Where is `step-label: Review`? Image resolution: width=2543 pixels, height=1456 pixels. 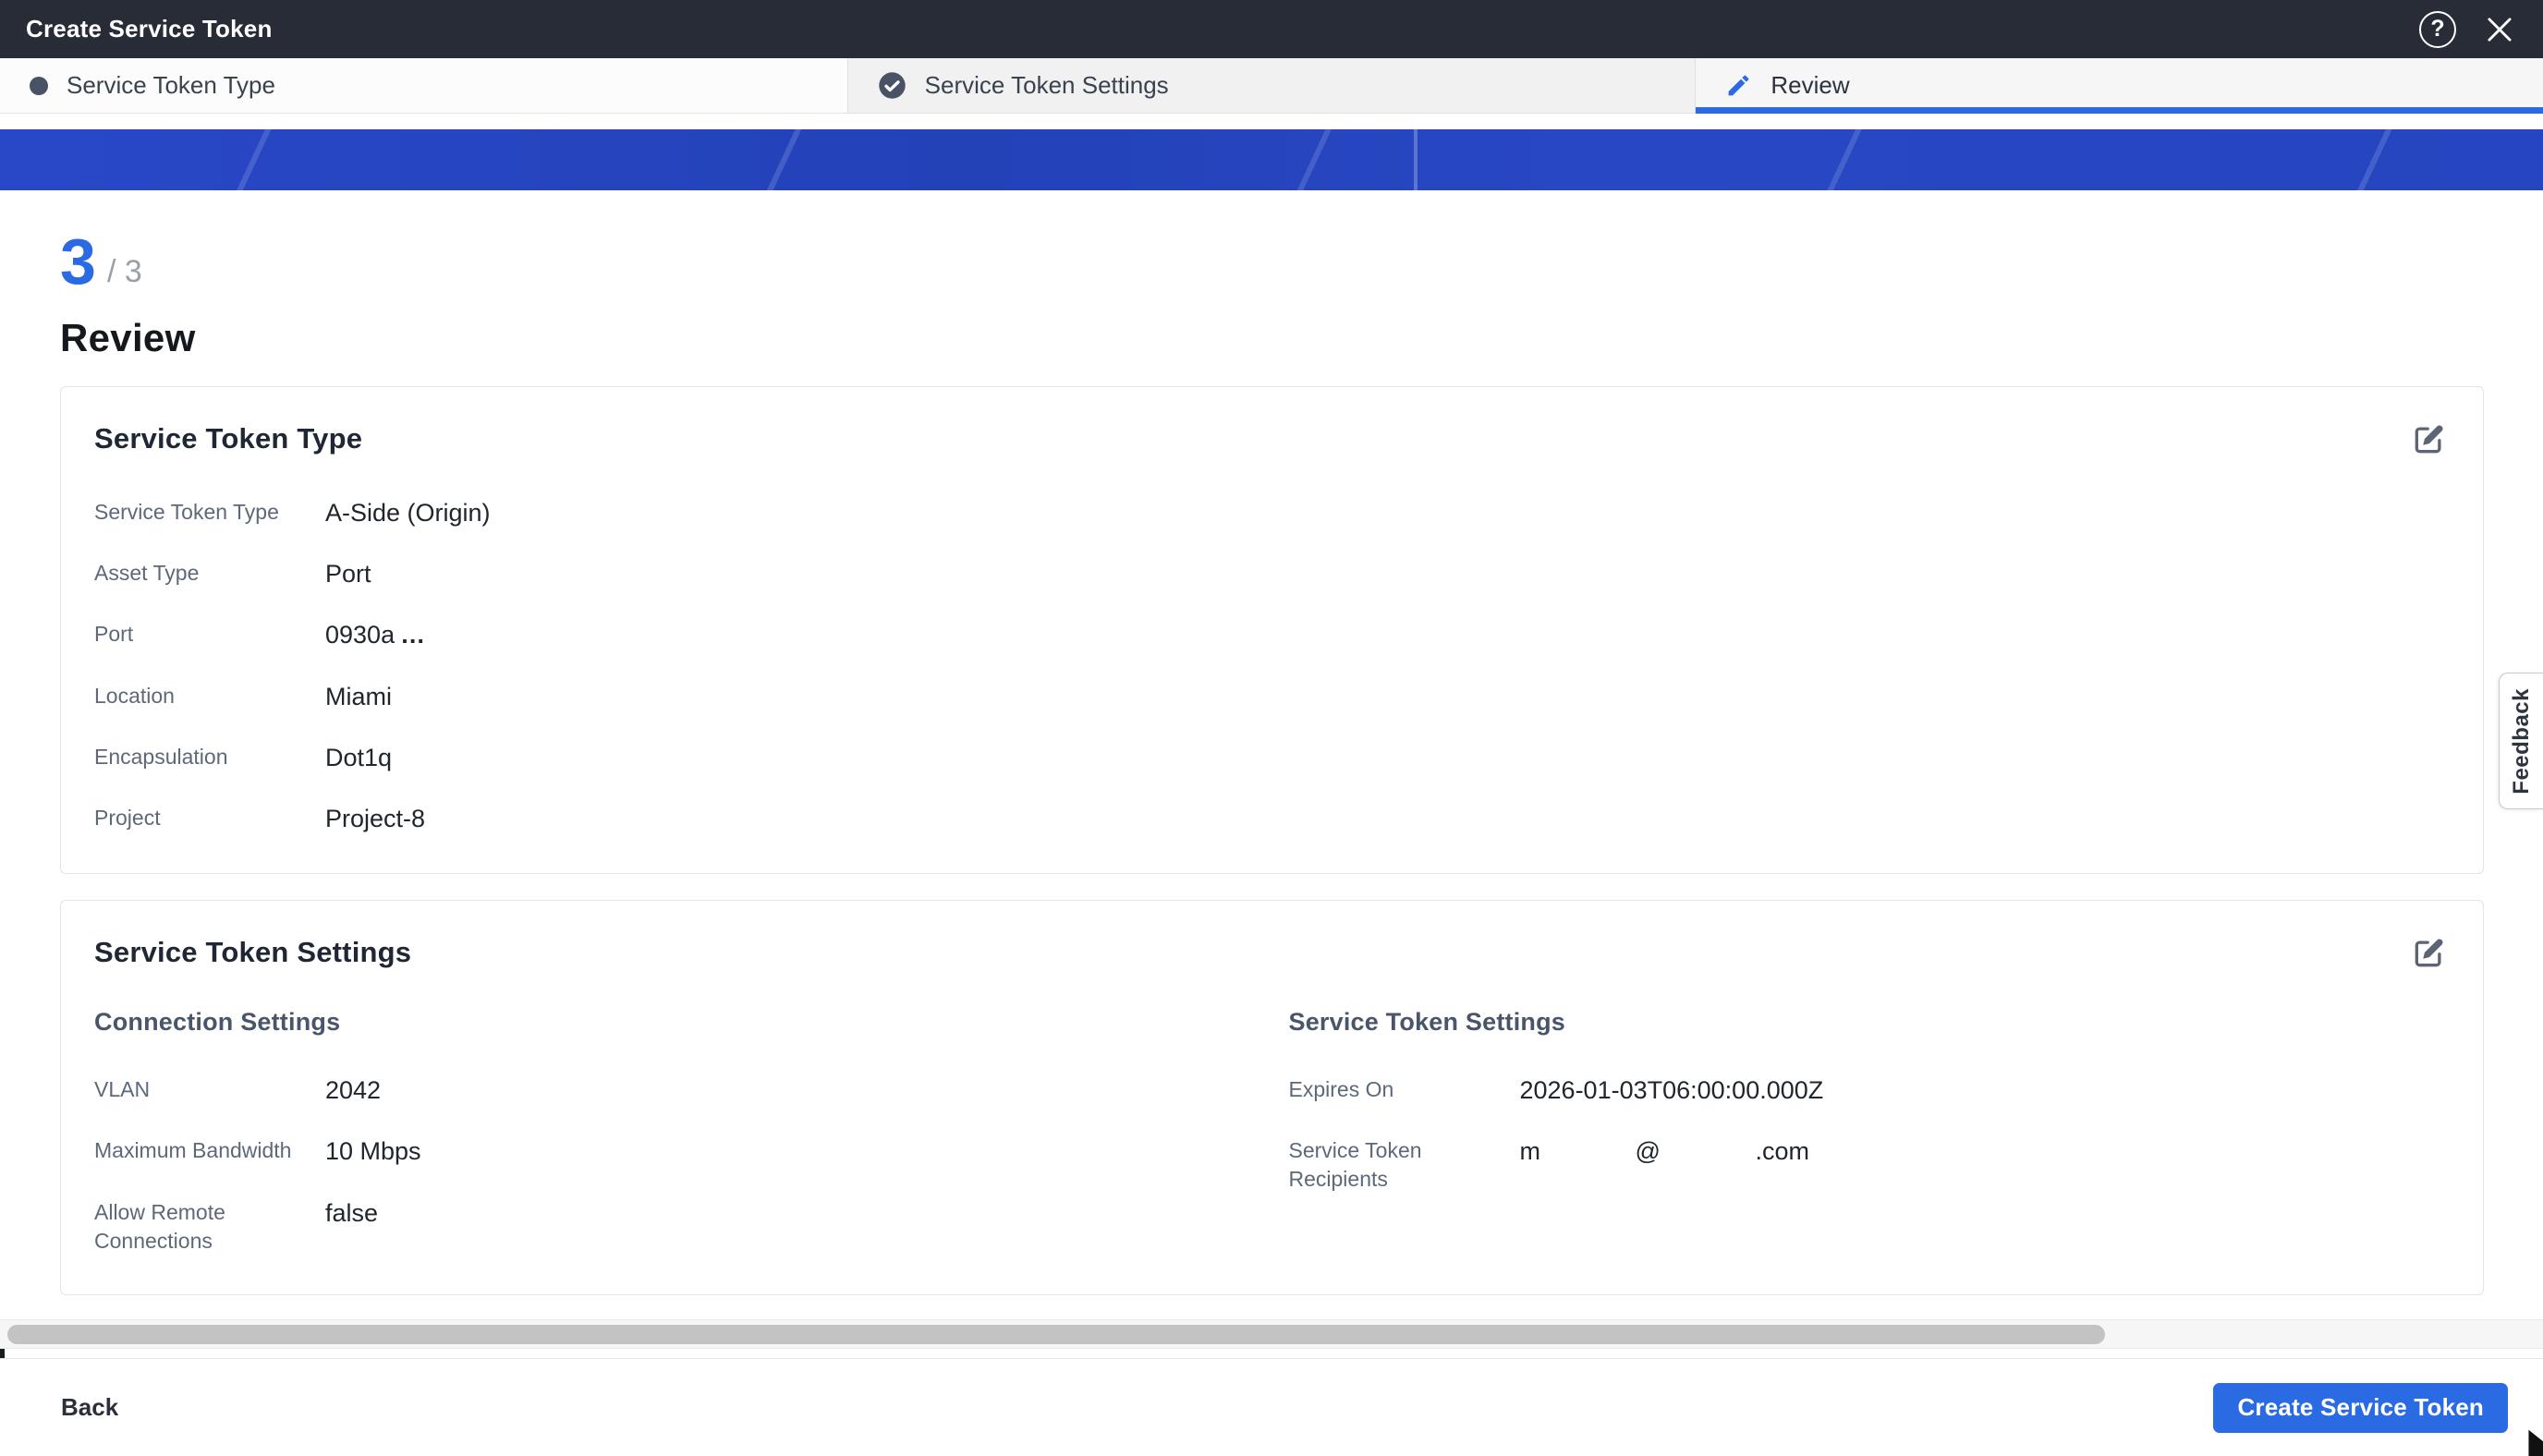
step-label: Review is located at coordinates (1810, 85).